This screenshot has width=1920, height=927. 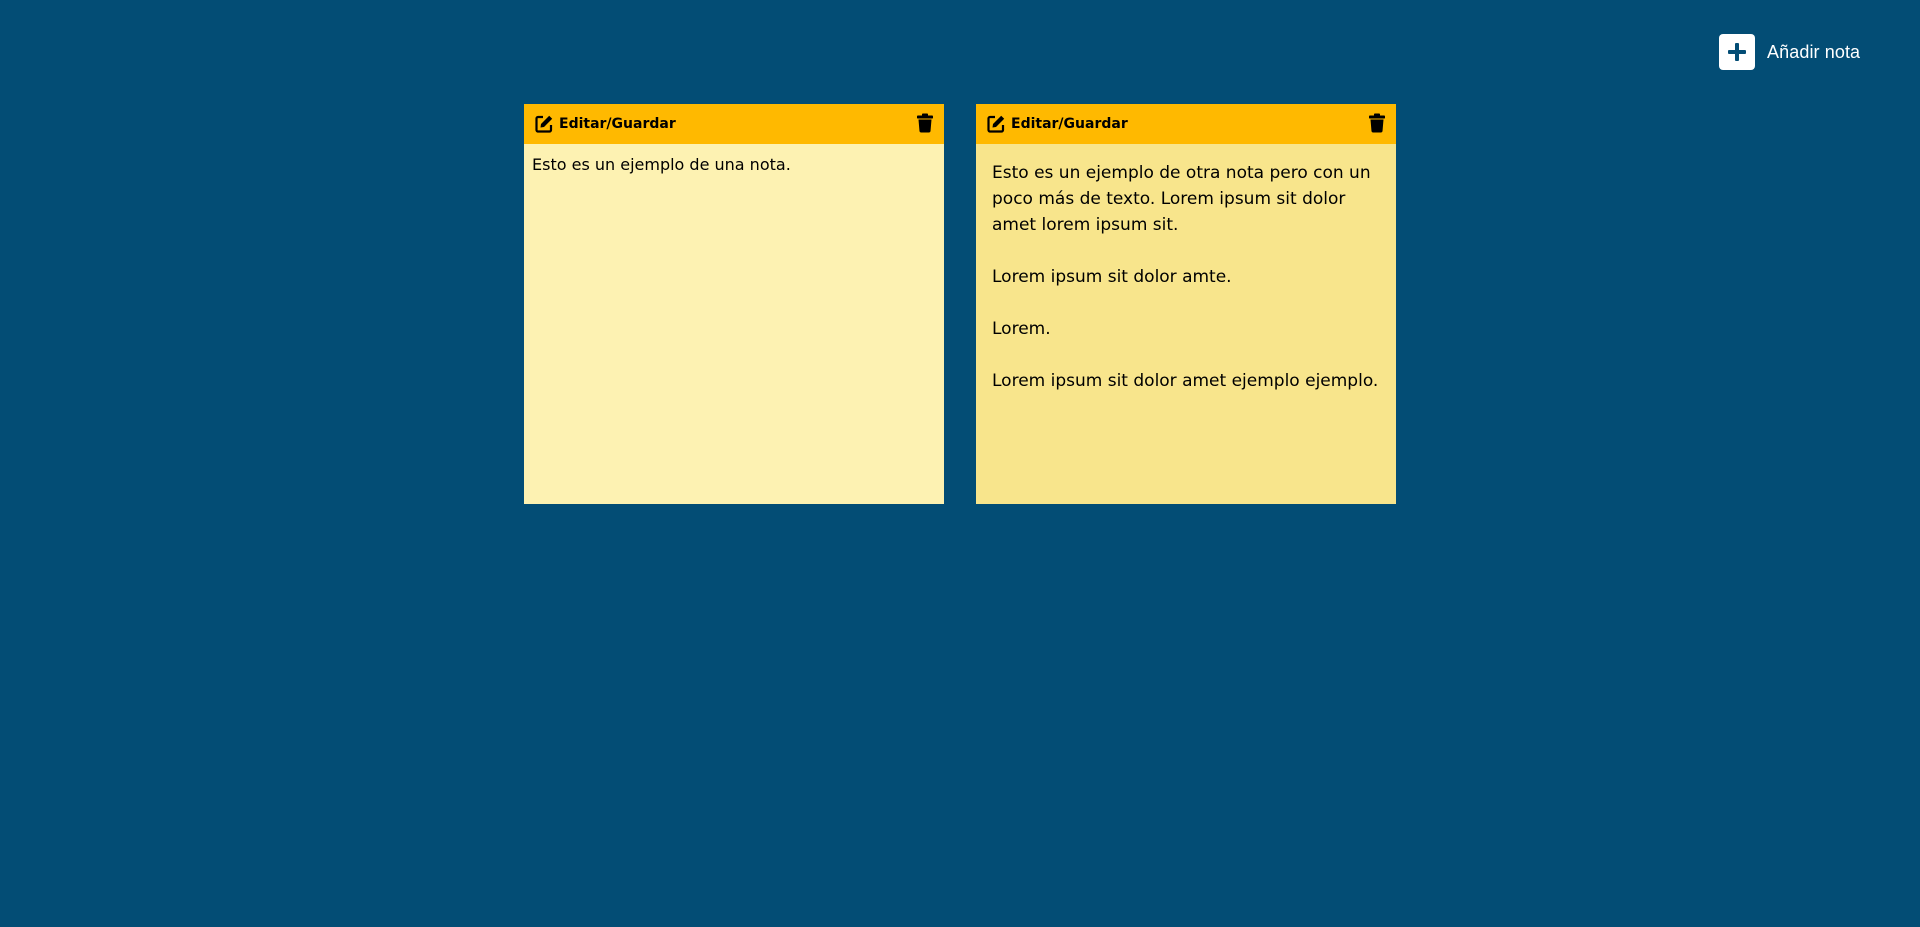 I want to click on note-body: Esto es un ejemplo de una nota., so click(x=734, y=324).